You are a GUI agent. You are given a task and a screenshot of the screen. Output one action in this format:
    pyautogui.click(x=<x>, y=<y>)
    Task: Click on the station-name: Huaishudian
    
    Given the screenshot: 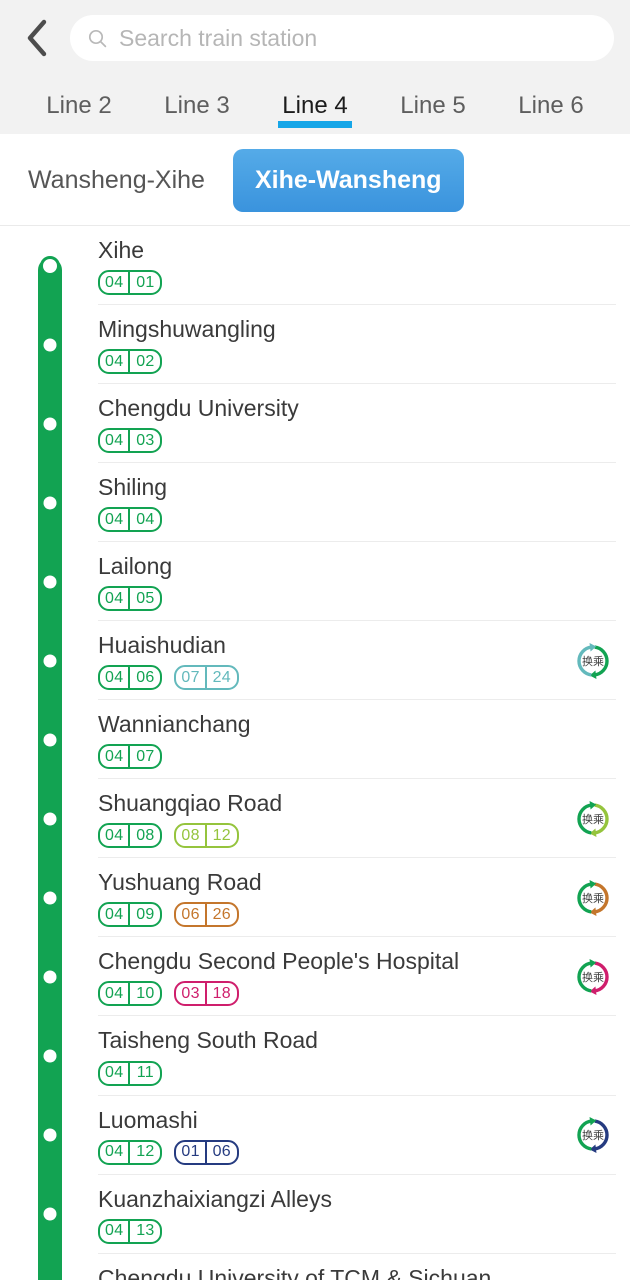 What is the action you would take?
    pyautogui.click(x=162, y=645)
    